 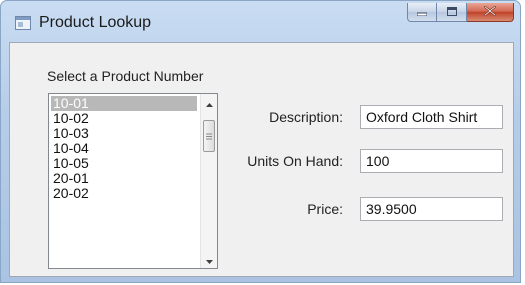 I want to click on scroll-down-arrow-icon, so click(x=209, y=260).